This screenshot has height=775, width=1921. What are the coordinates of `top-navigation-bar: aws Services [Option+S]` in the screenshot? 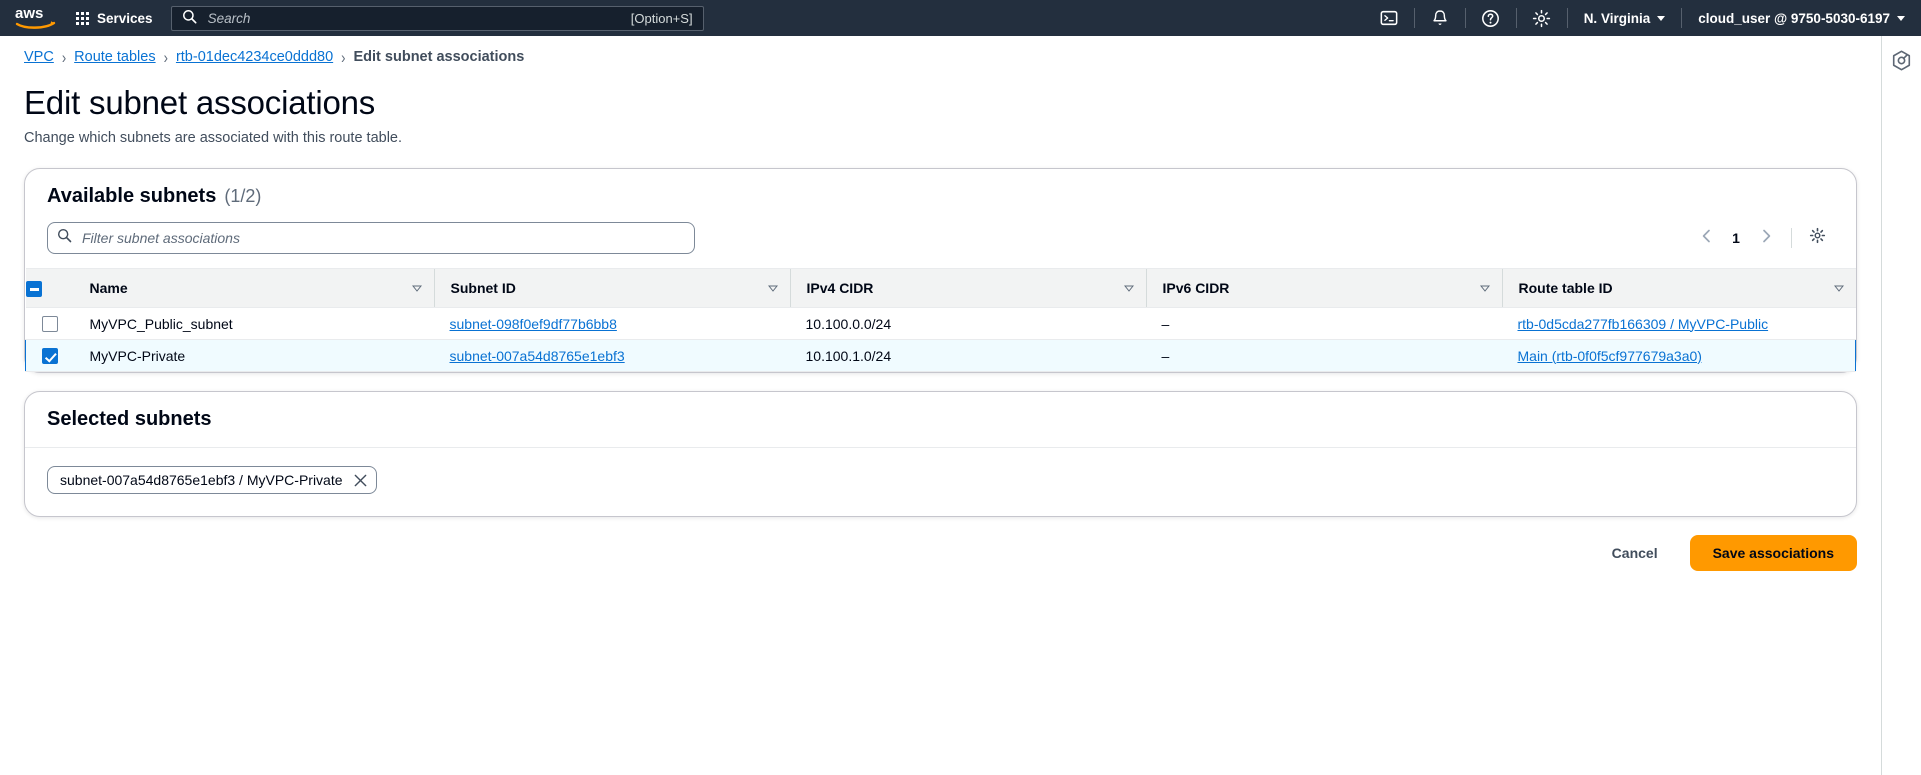 It's located at (960, 18).